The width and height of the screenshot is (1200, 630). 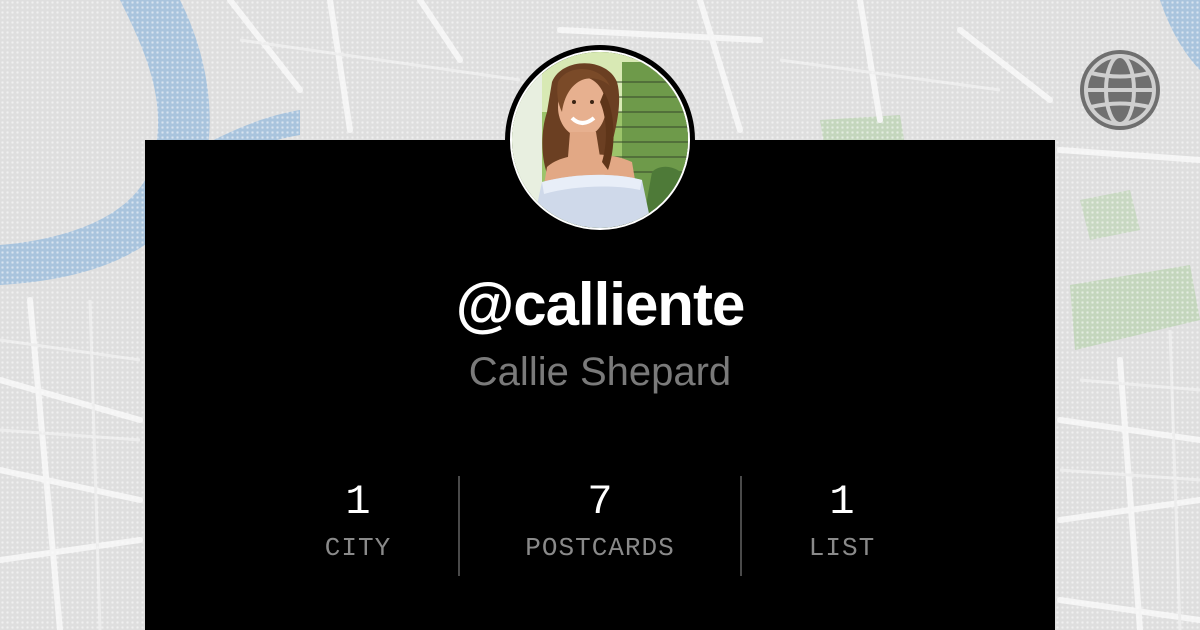 I want to click on stat-postcards: 7 POSTCARDS, so click(x=600, y=526).